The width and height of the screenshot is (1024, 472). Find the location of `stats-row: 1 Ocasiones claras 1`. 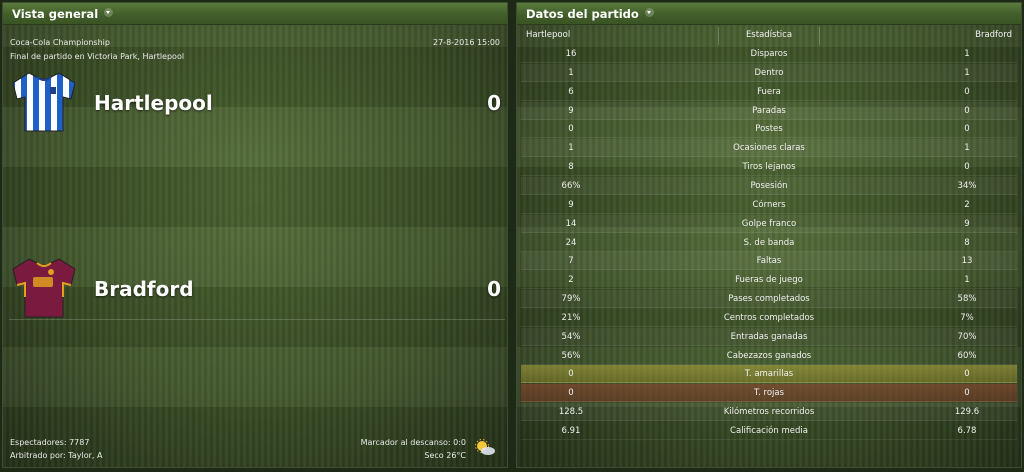

stats-row: 1 Ocasiones claras 1 is located at coordinates (769, 148).